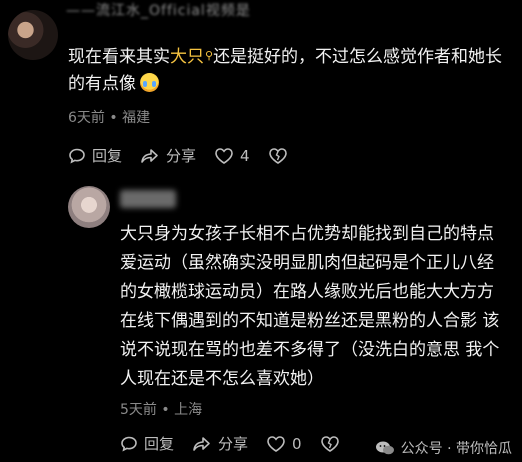 This screenshot has width=522, height=462. I want to click on action-bar: 回复 分享 0, so click(230, 443).